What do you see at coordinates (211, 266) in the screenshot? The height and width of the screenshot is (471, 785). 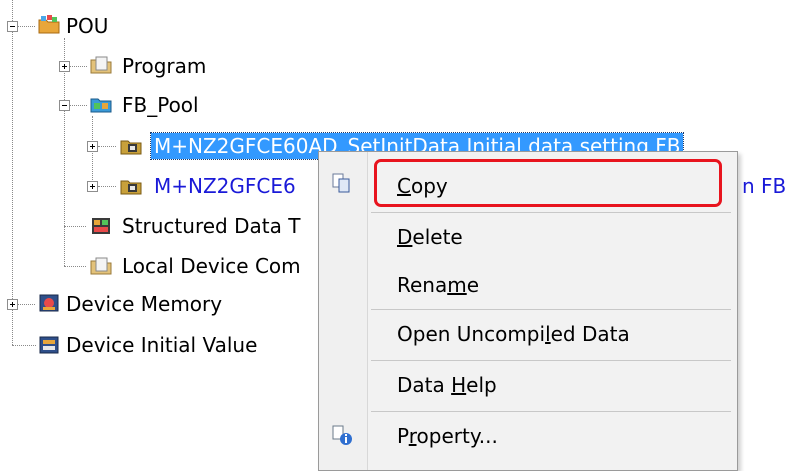 I see `tree-item-local-device: Local Device Com` at bounding box center [211, 266].